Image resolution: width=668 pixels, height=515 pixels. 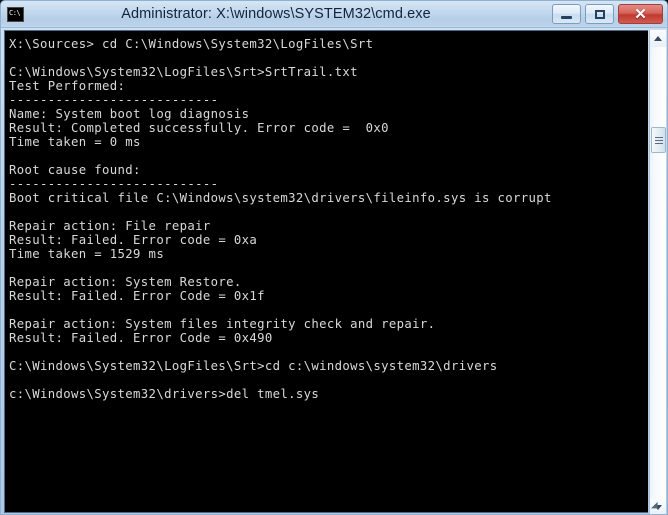 I want to click on maximize-button, so click(x=599, y=14).